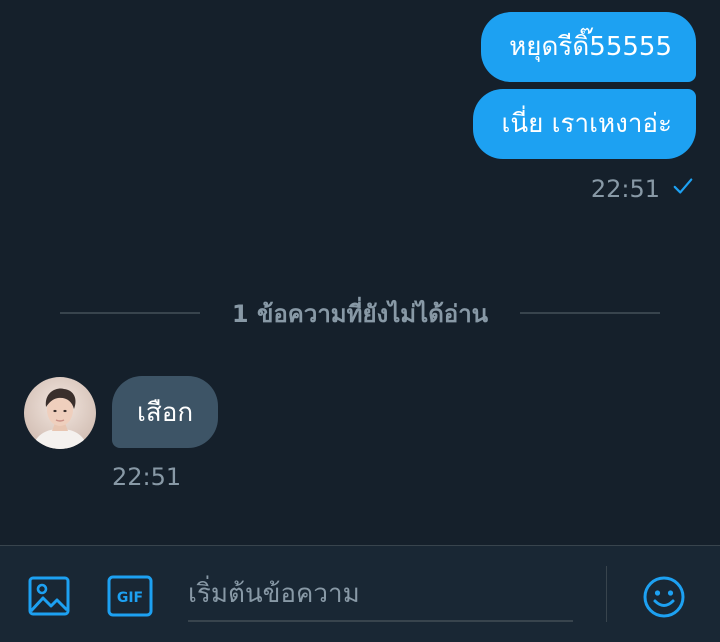 This screenshot has width=720, height=642. Describe the element at coordinates (683, 189) in the screenshot. I see `check-icon` at that location.